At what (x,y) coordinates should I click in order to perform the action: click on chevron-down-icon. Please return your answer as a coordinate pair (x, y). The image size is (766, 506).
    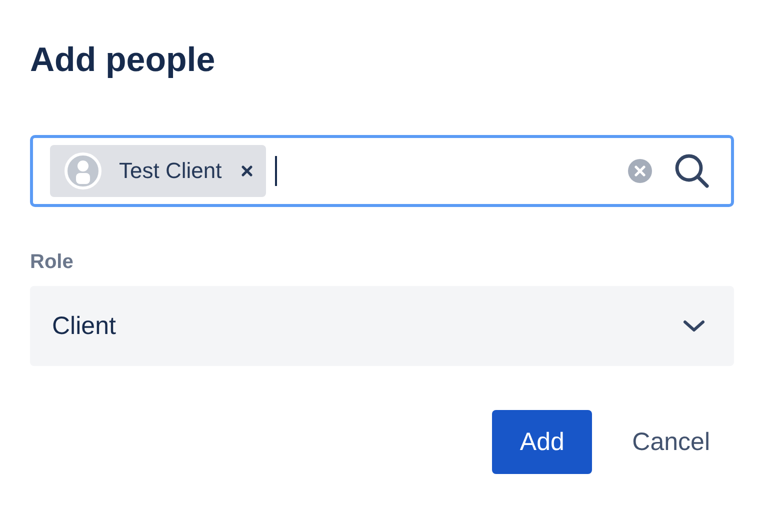
    Looking at the image, I should click on (694, 326).